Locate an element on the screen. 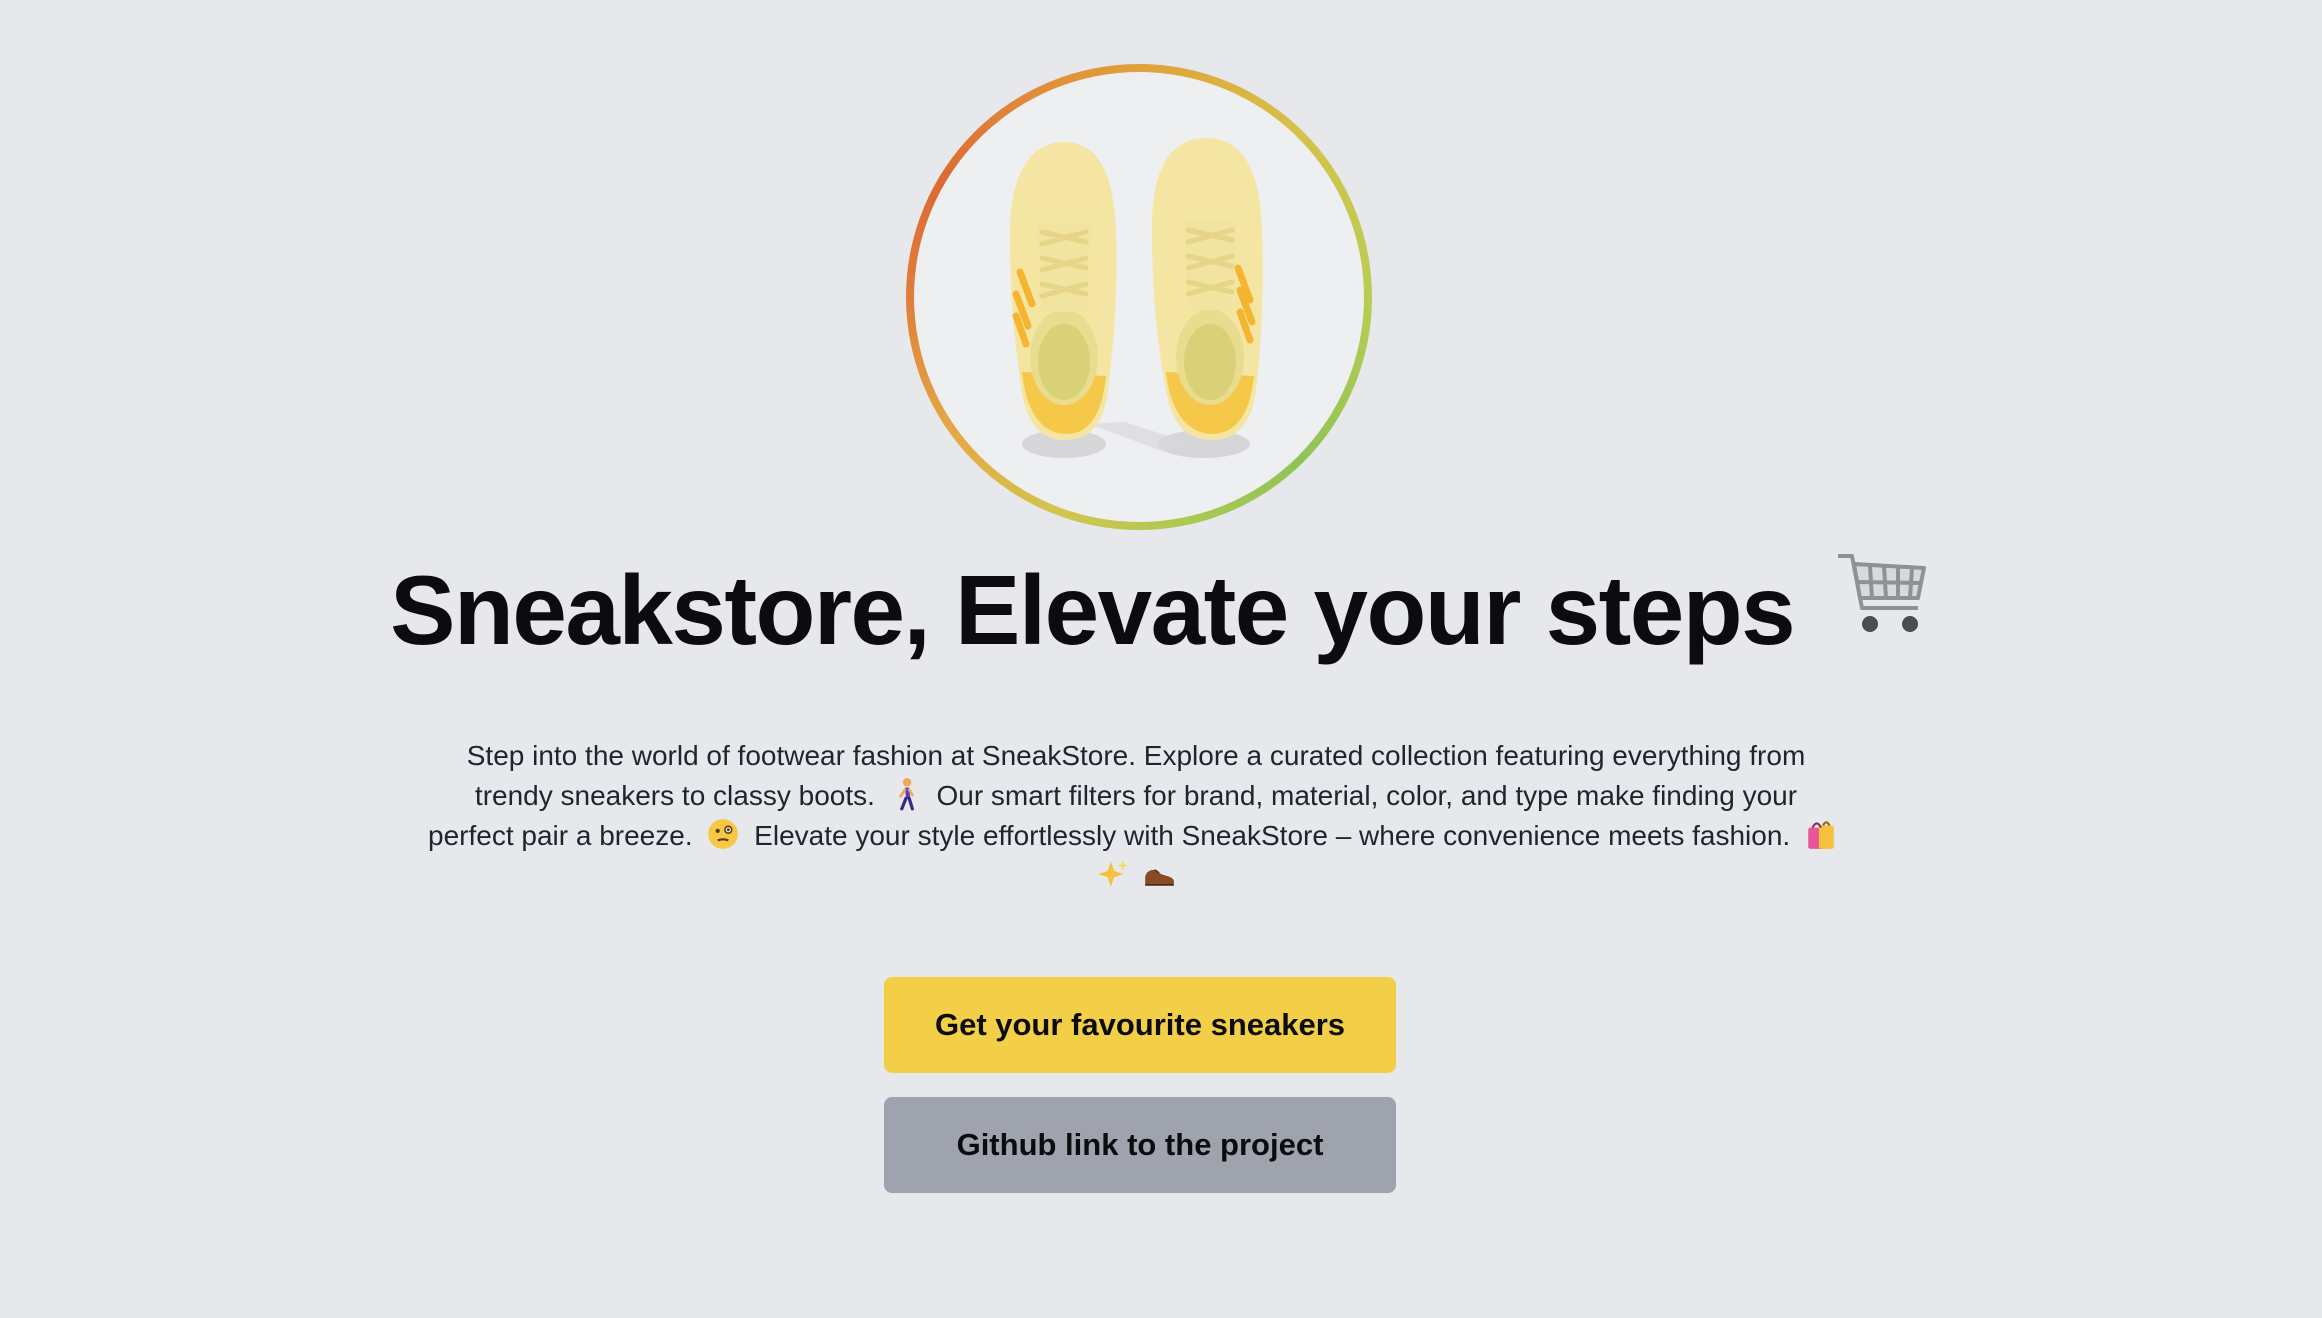  sneakers-image is located at coordinates (1139, 297).